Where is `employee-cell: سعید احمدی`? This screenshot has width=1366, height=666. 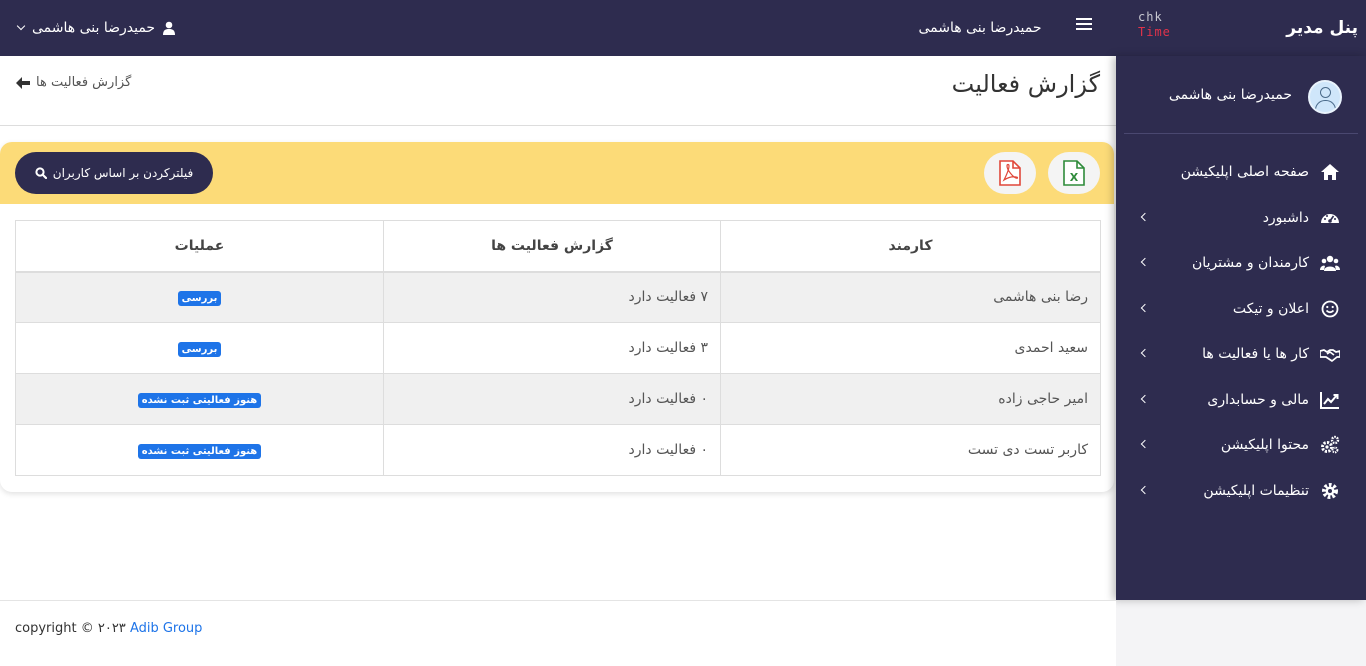
employee-cell: سعید احمدی is located at coordinates (910, 348).